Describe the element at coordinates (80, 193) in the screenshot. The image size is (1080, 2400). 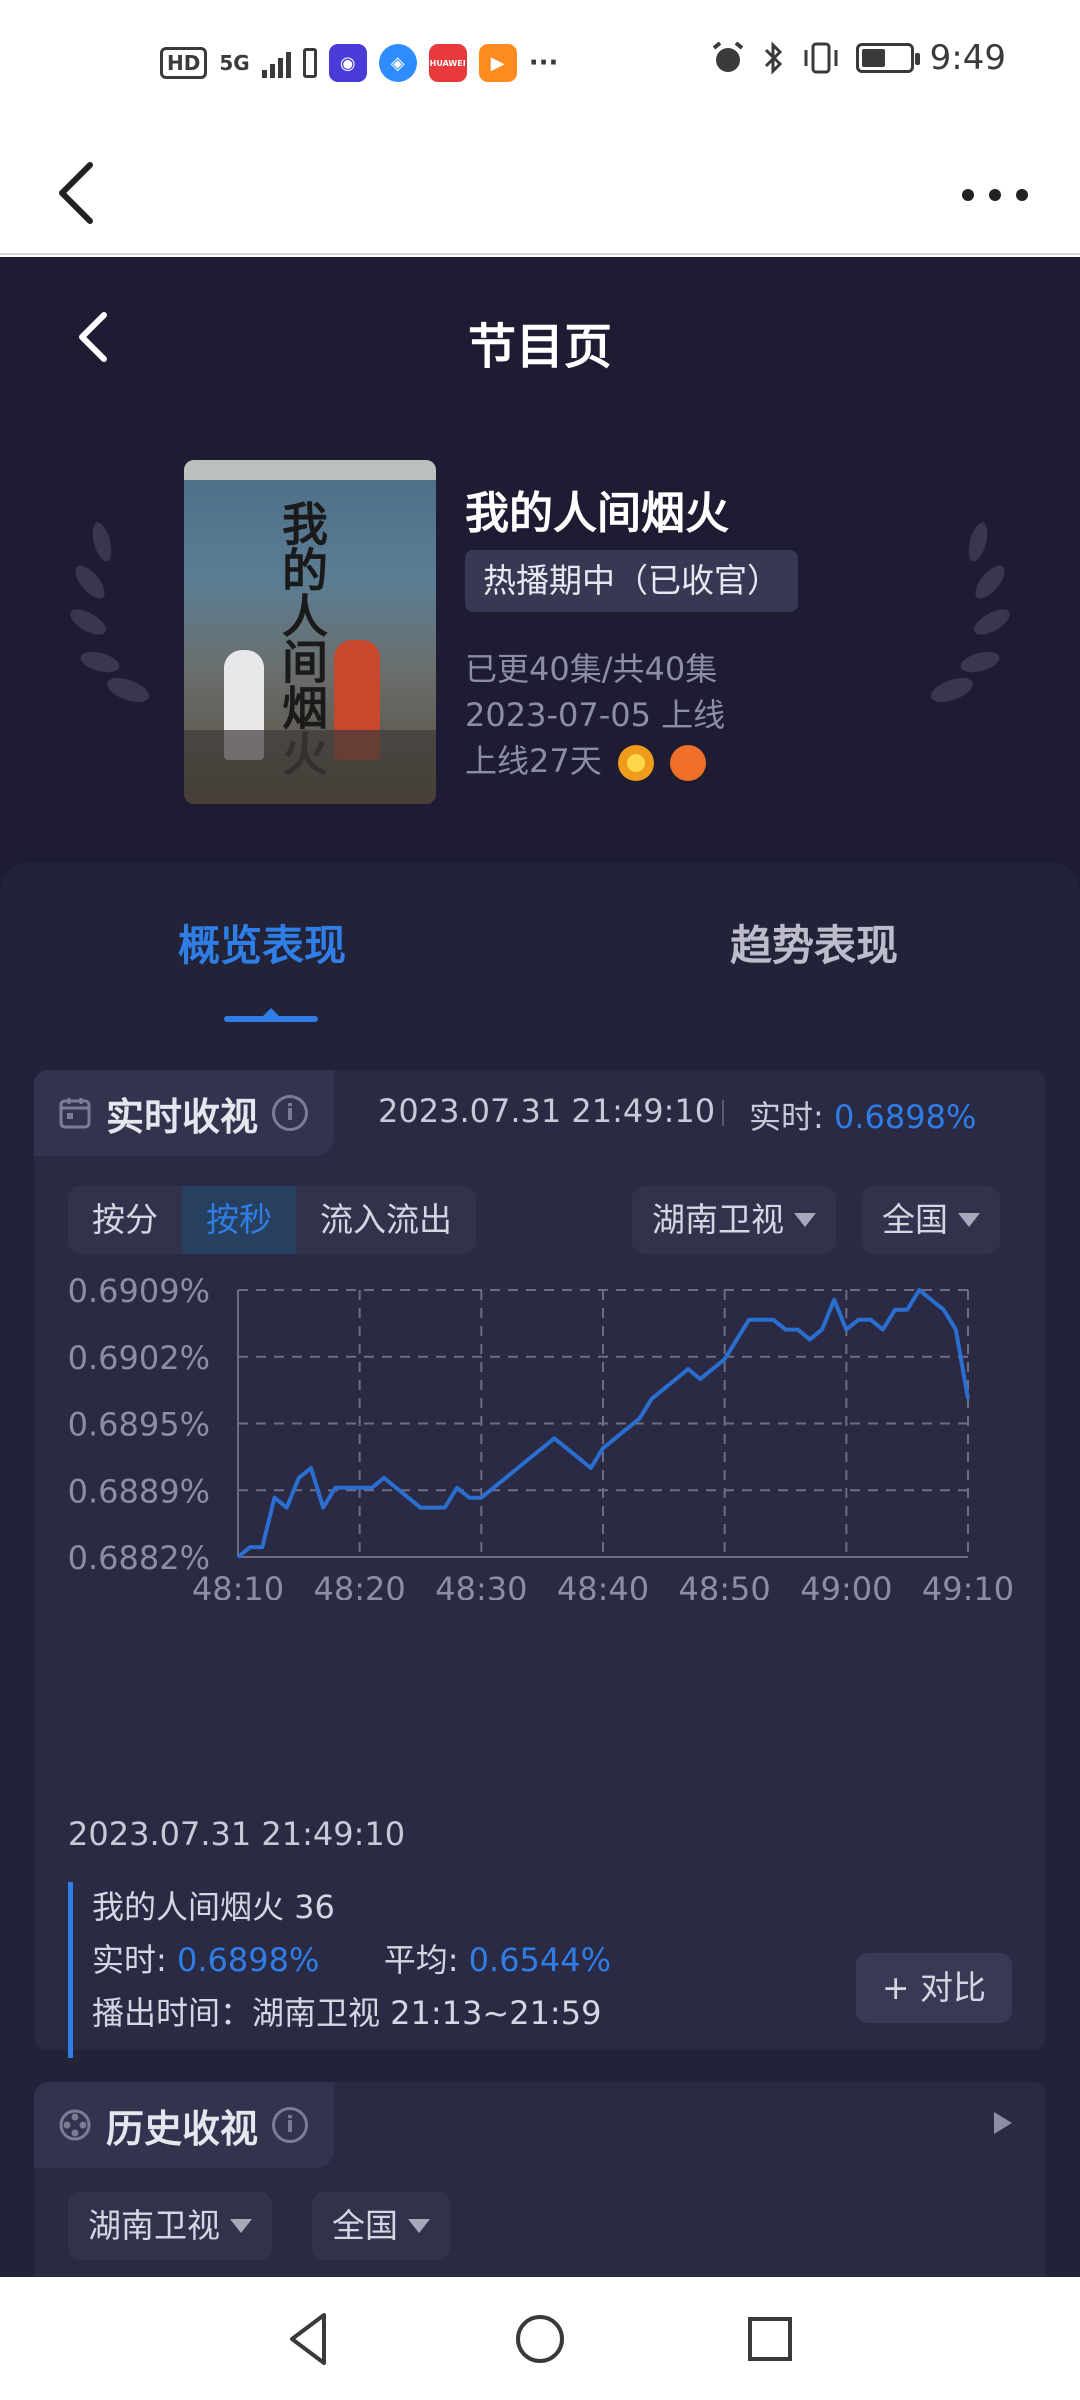
I see `back-arrow-icon` at that location.